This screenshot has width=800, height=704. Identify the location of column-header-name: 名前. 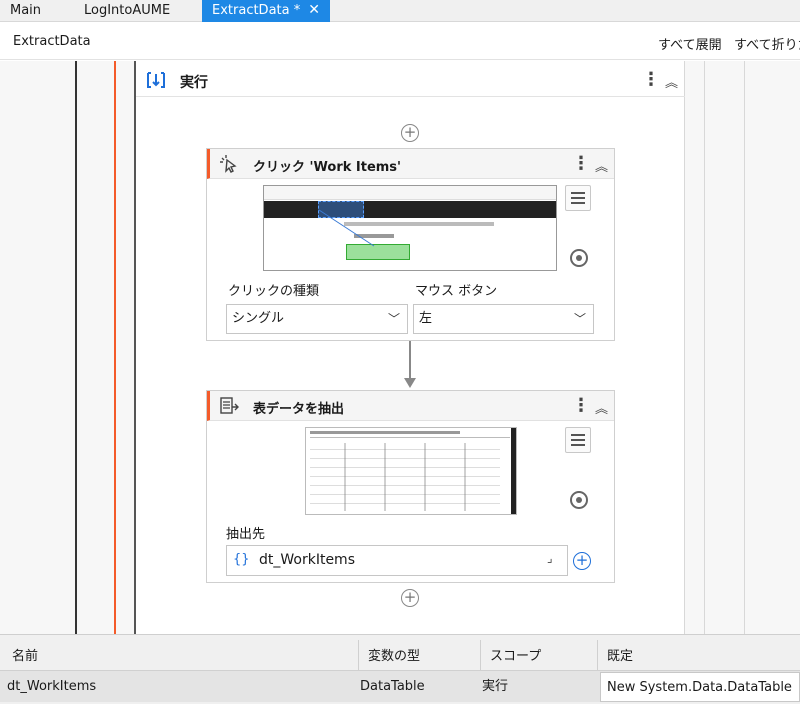
(25, 657).